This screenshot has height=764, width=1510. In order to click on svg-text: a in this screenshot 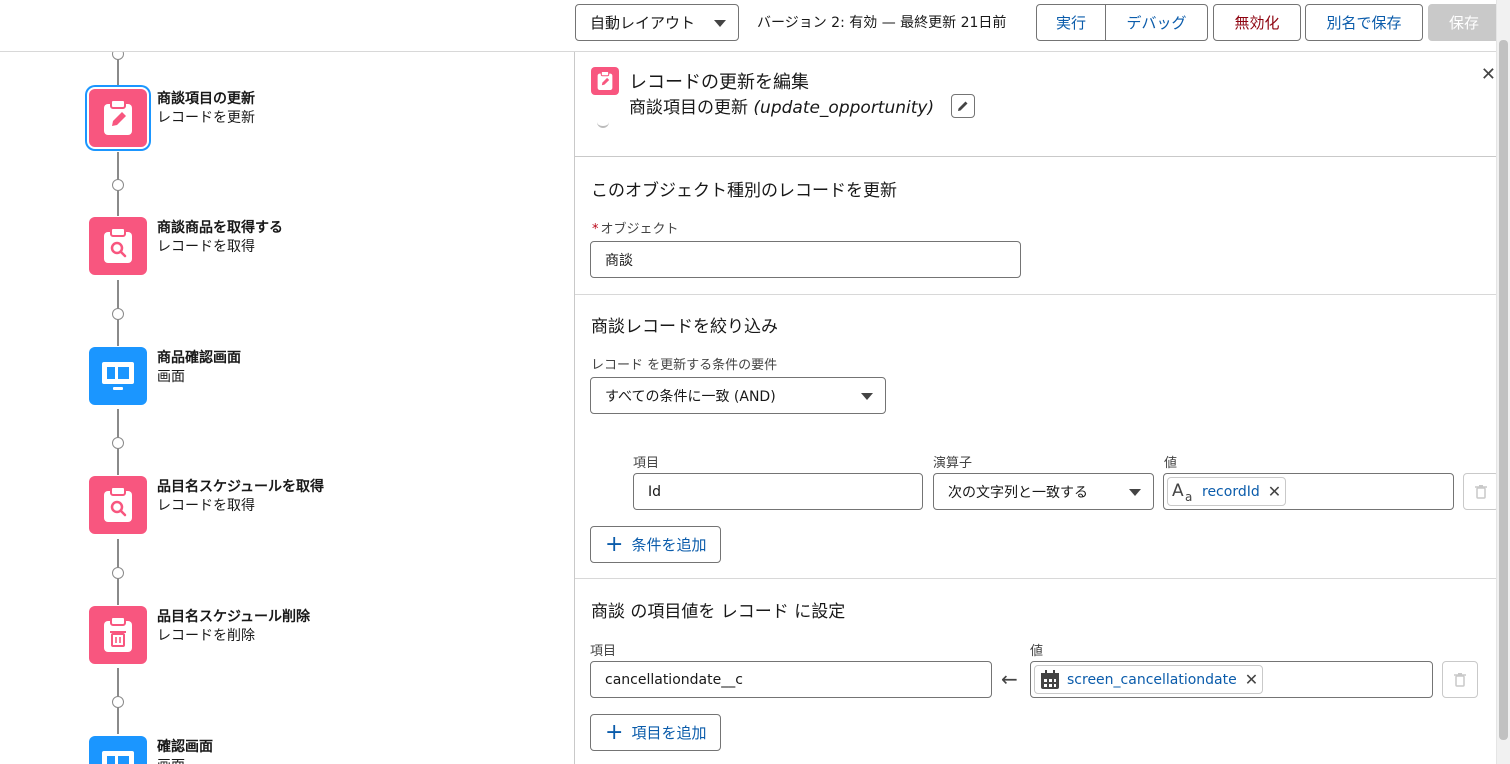, I will do `click(1188, 496)`.